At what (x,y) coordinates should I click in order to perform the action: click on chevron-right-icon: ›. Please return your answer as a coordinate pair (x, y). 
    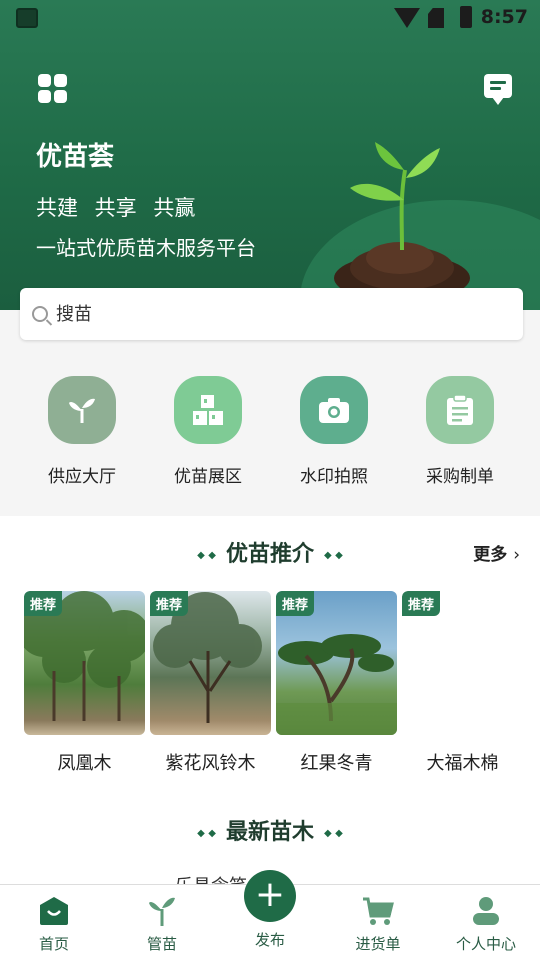
    Looking at the image, I should click on (516, 555).